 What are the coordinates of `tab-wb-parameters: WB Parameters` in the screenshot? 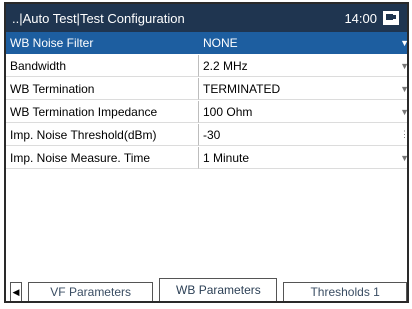 It's located at (218, 289).